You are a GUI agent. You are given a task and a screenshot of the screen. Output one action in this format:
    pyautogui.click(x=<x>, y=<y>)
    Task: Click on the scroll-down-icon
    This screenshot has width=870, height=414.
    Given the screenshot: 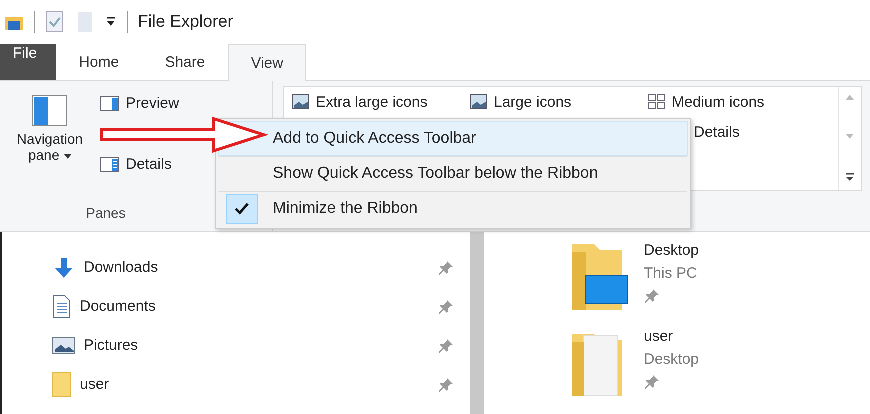 What is the action you would take?
    pyautogui.click(x=850, y=137)
    